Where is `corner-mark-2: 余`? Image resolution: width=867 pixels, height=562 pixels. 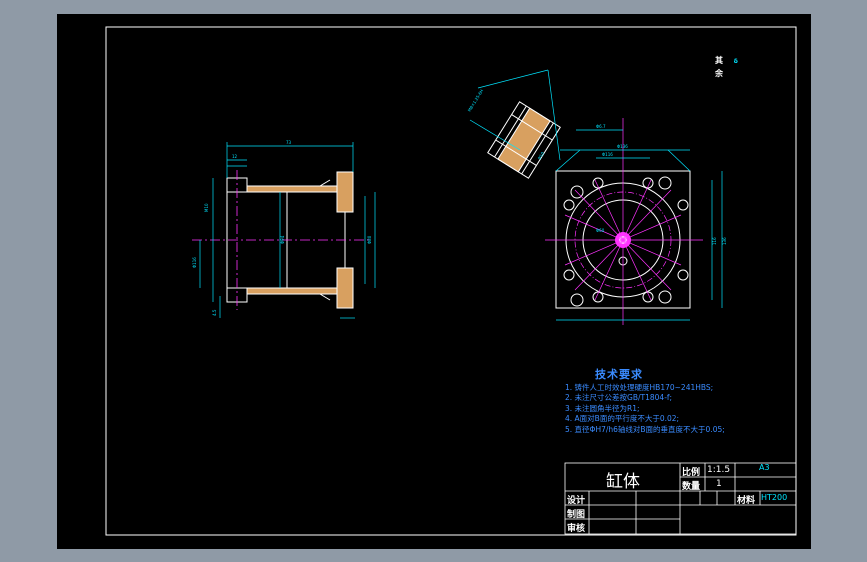 corner-mark-2: 余 is located at coordinates (719, 73).